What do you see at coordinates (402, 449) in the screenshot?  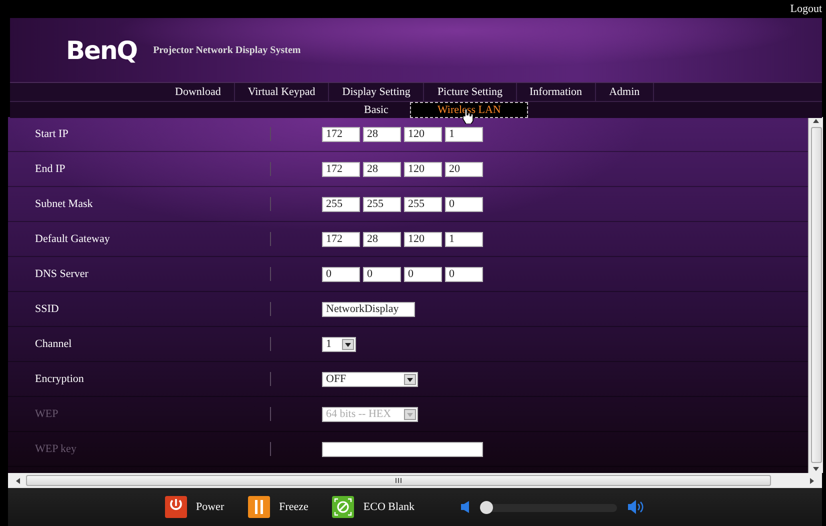 I see `text-field` at bounding box center [402, 449].